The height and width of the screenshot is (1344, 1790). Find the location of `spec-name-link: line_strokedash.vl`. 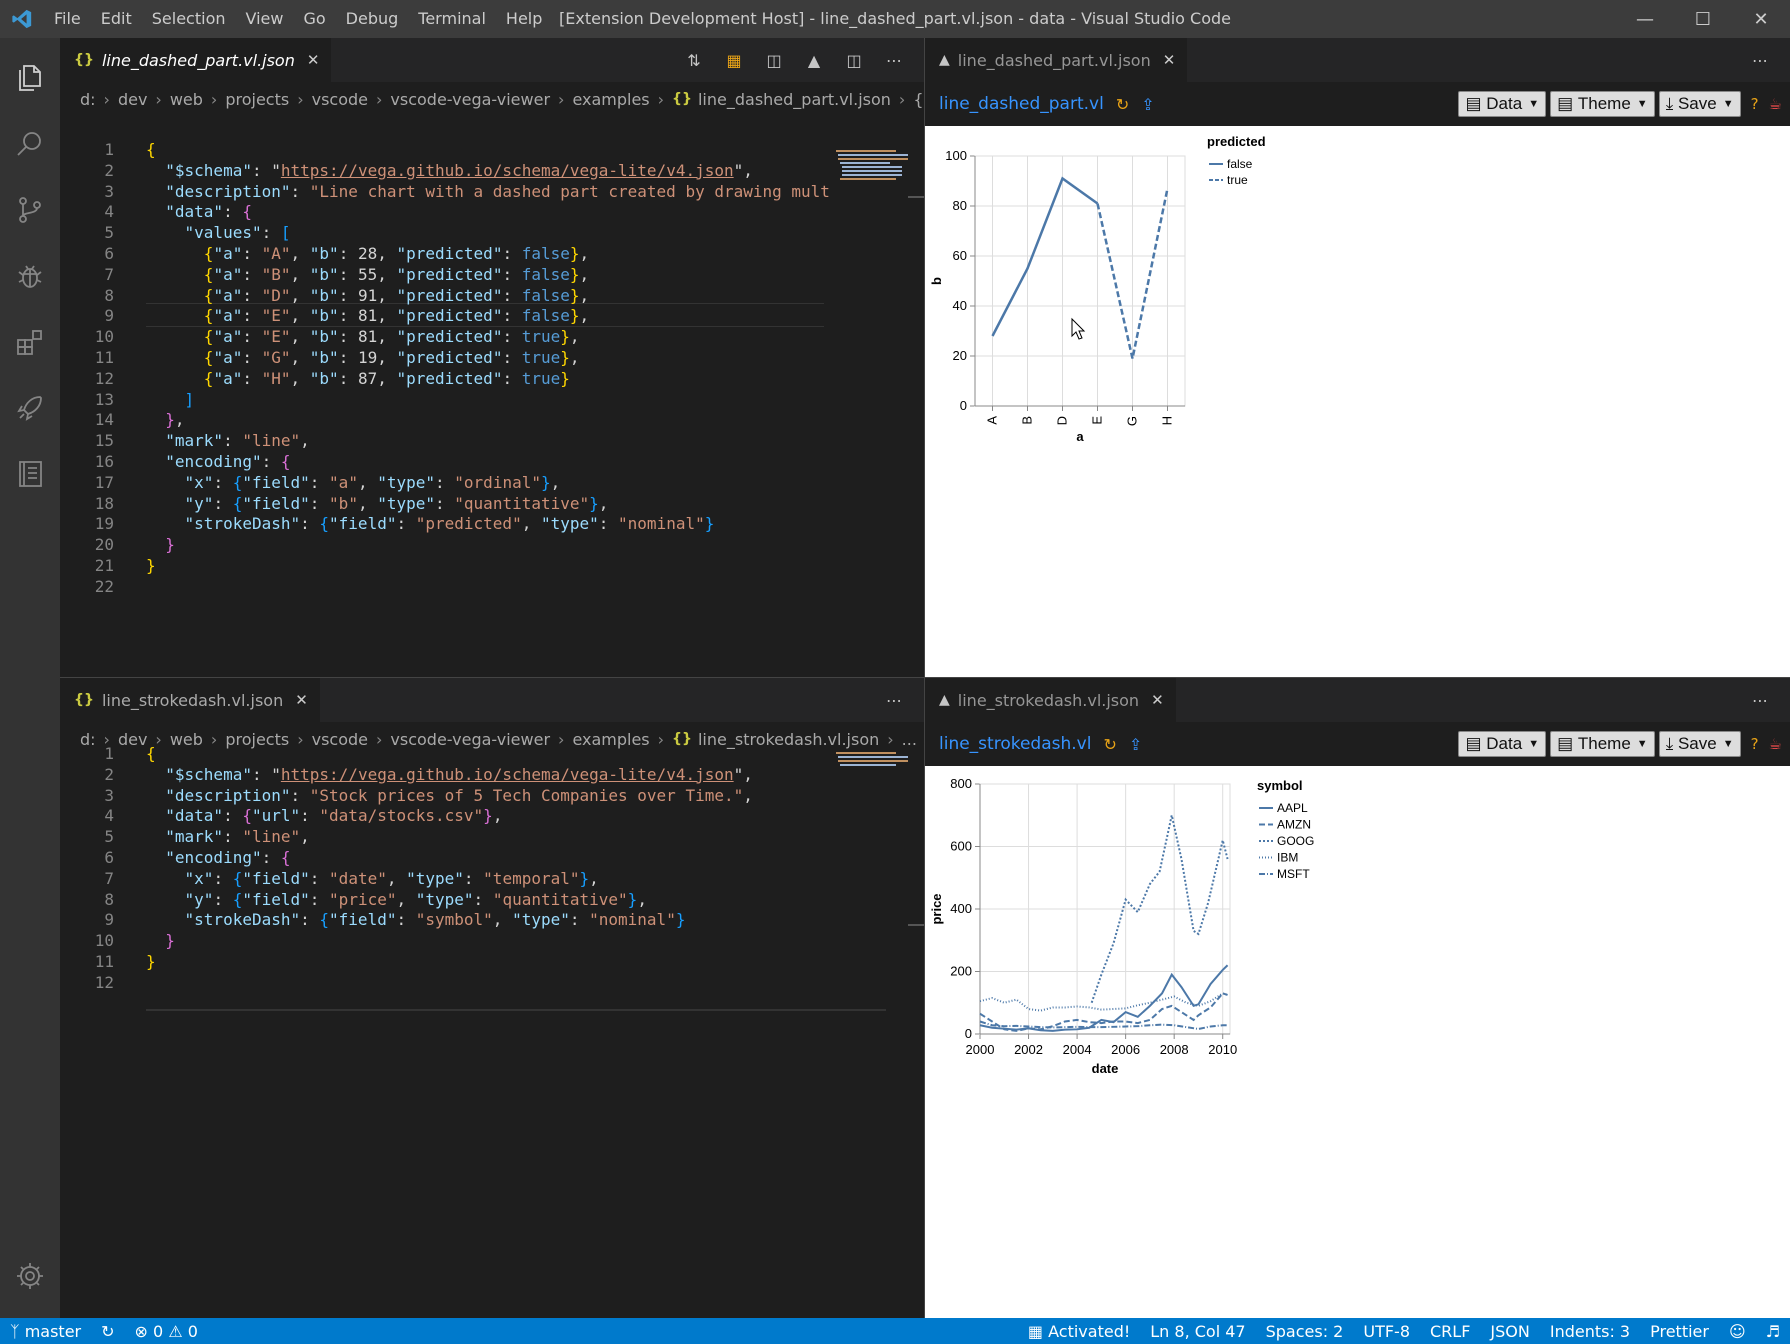

spec-name-link: line_strokedash.vl is located at coordinates (1015, 744).